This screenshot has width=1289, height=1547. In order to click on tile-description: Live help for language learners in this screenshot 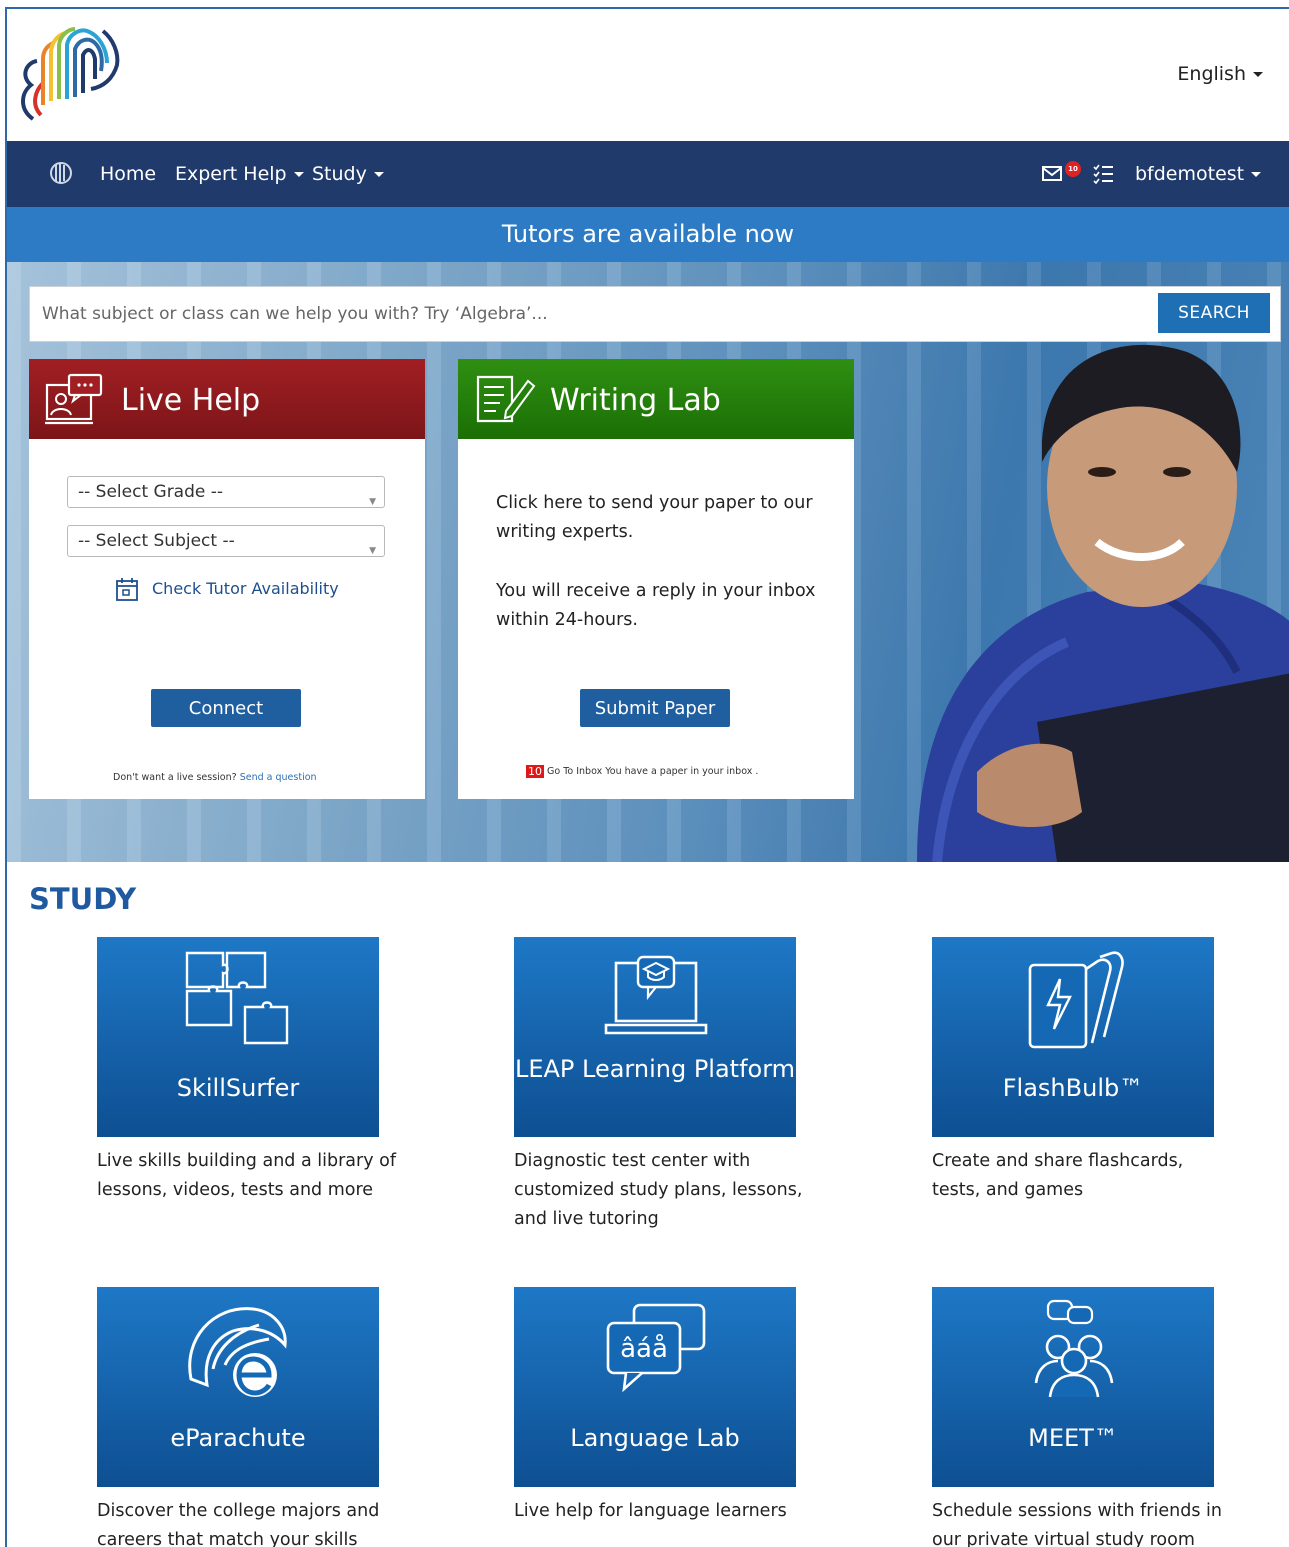, I will do `click(650, 1511)`.